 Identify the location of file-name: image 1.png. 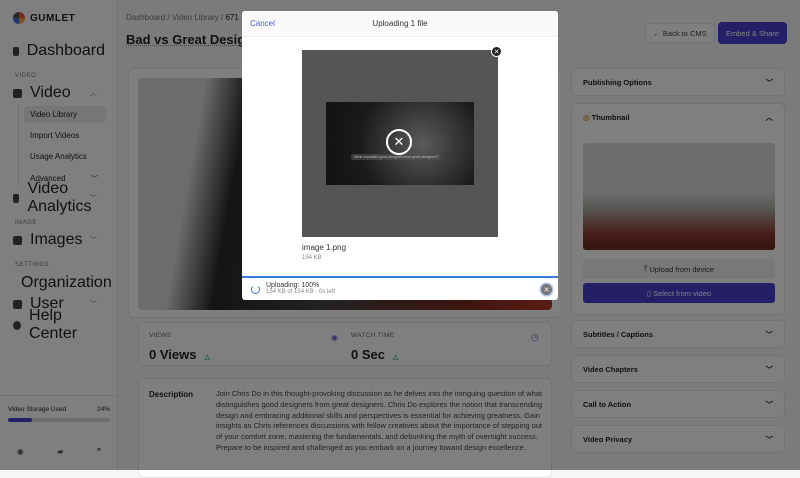
(324, 247).